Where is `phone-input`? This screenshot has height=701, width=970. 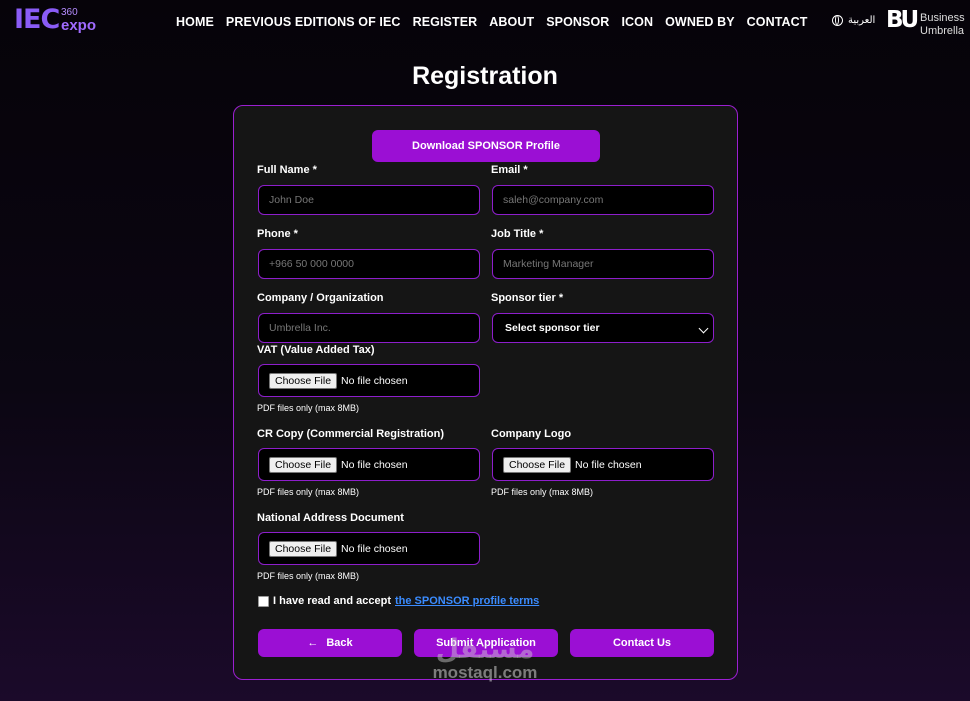
phone-input is located at coordinates (369, 264).